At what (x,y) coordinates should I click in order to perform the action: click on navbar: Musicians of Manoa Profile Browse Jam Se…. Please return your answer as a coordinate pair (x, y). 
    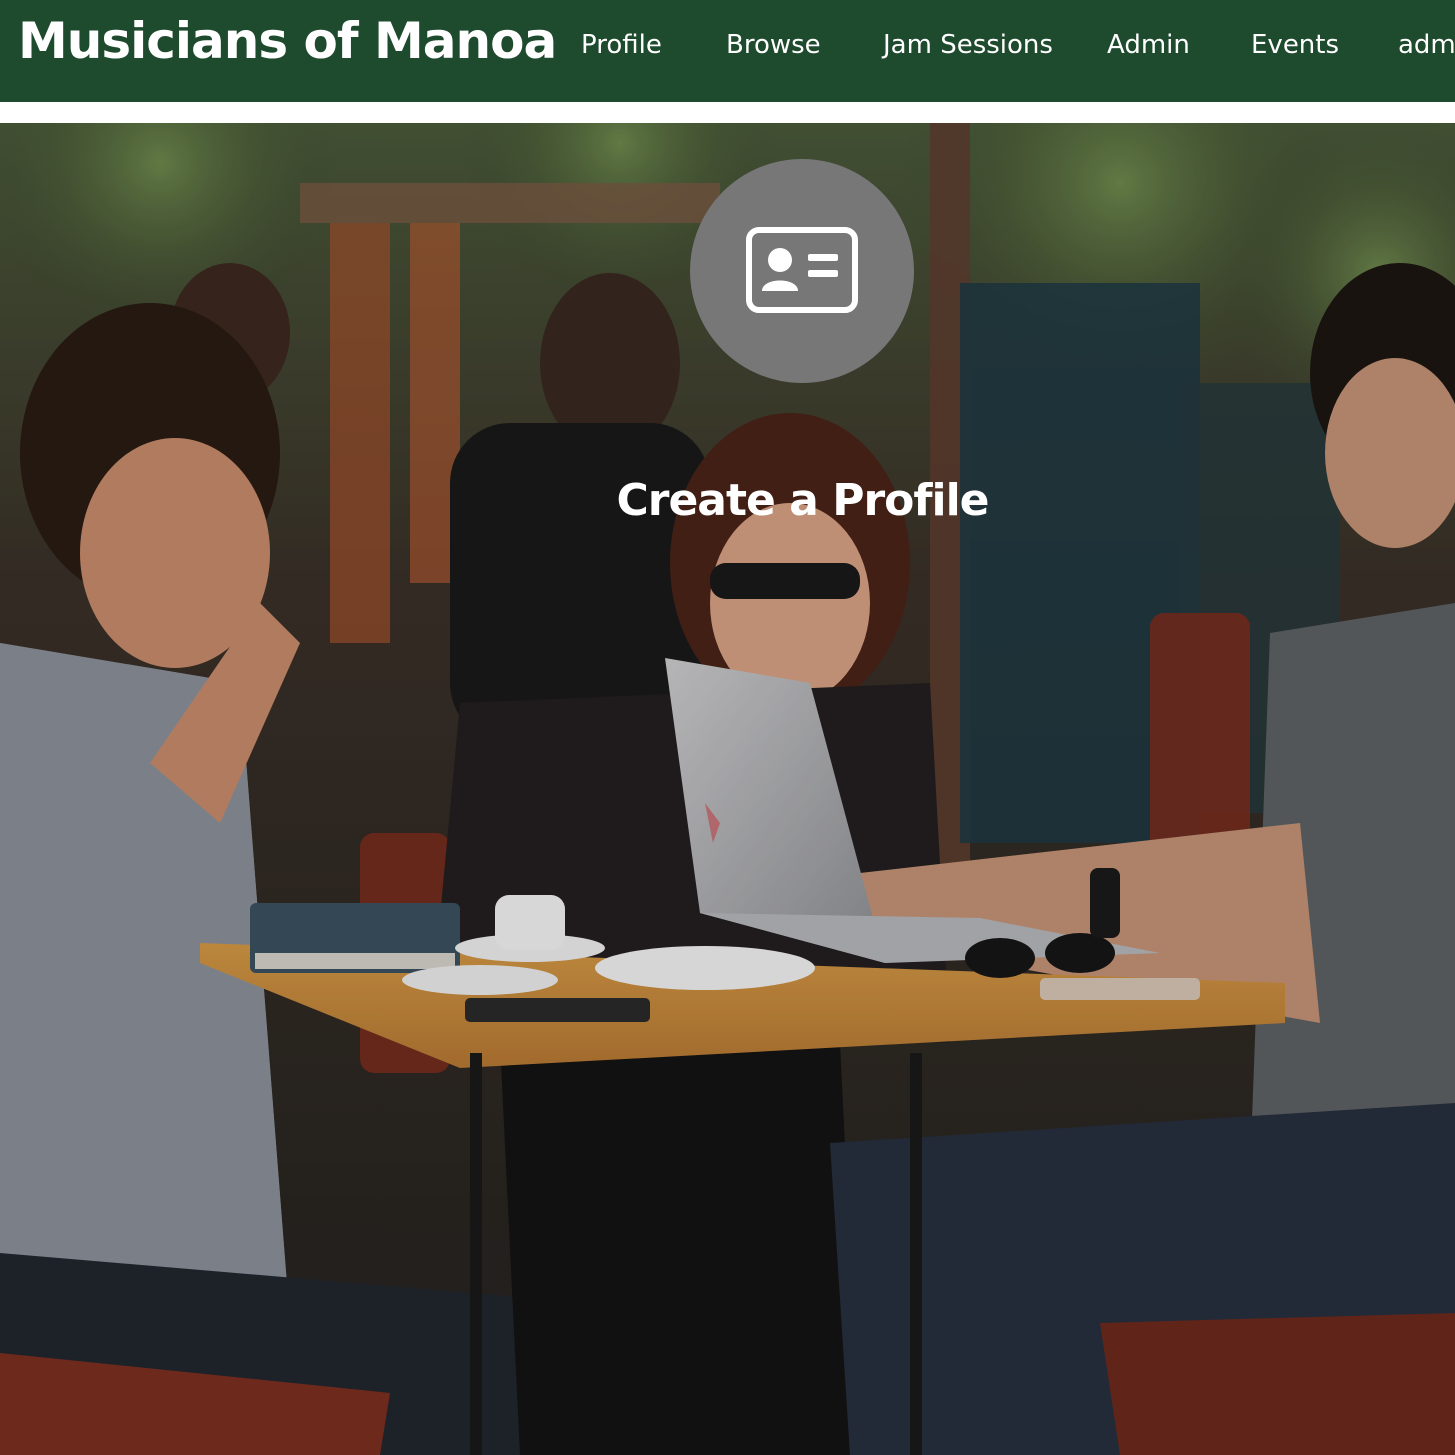
    Looking at the image, I should click on (727, 51).